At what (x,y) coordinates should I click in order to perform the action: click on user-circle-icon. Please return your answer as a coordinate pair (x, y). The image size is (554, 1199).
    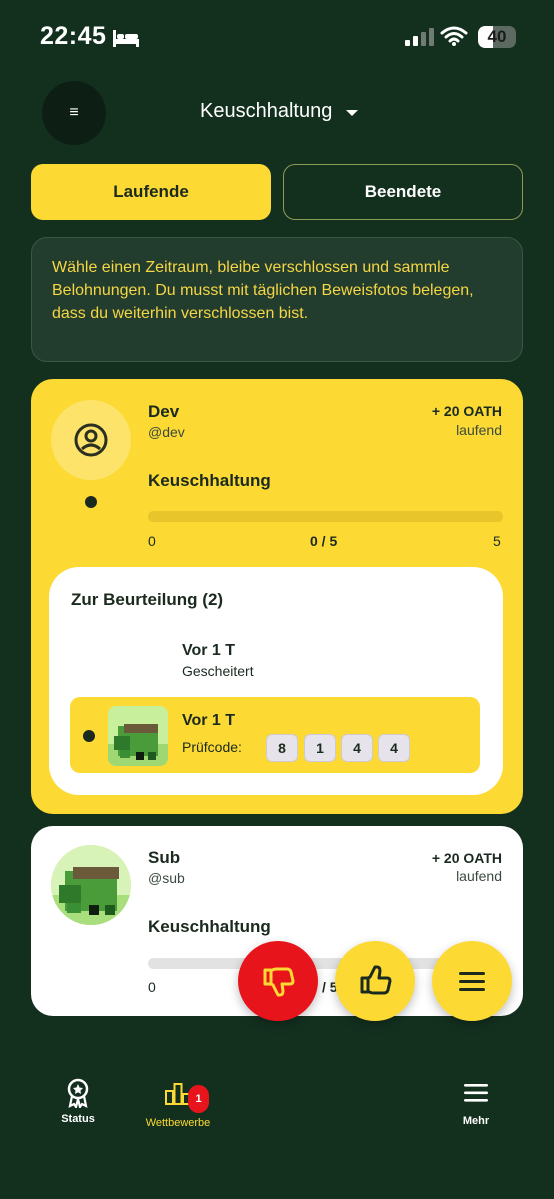
    Looking at the image, I should click on (91, 440).